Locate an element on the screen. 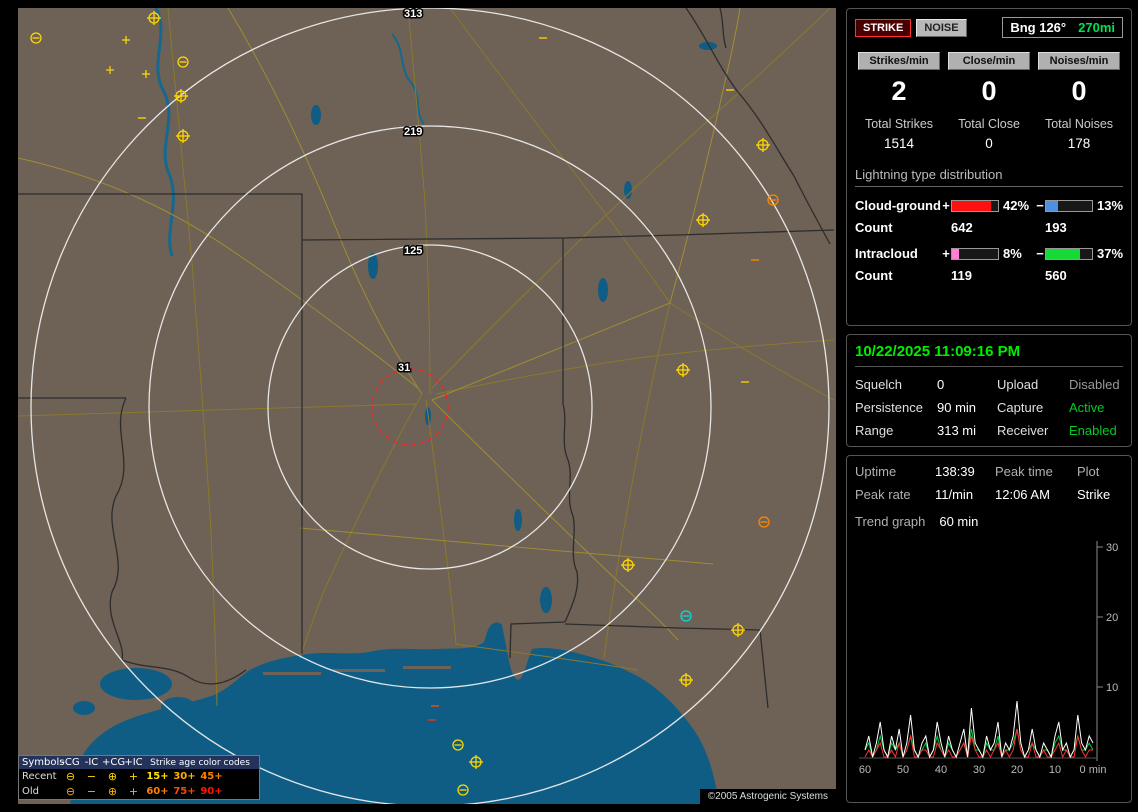  mode-row: STRIKE NOISE Bng 126° 270mi is located at coordinates (989, 27).